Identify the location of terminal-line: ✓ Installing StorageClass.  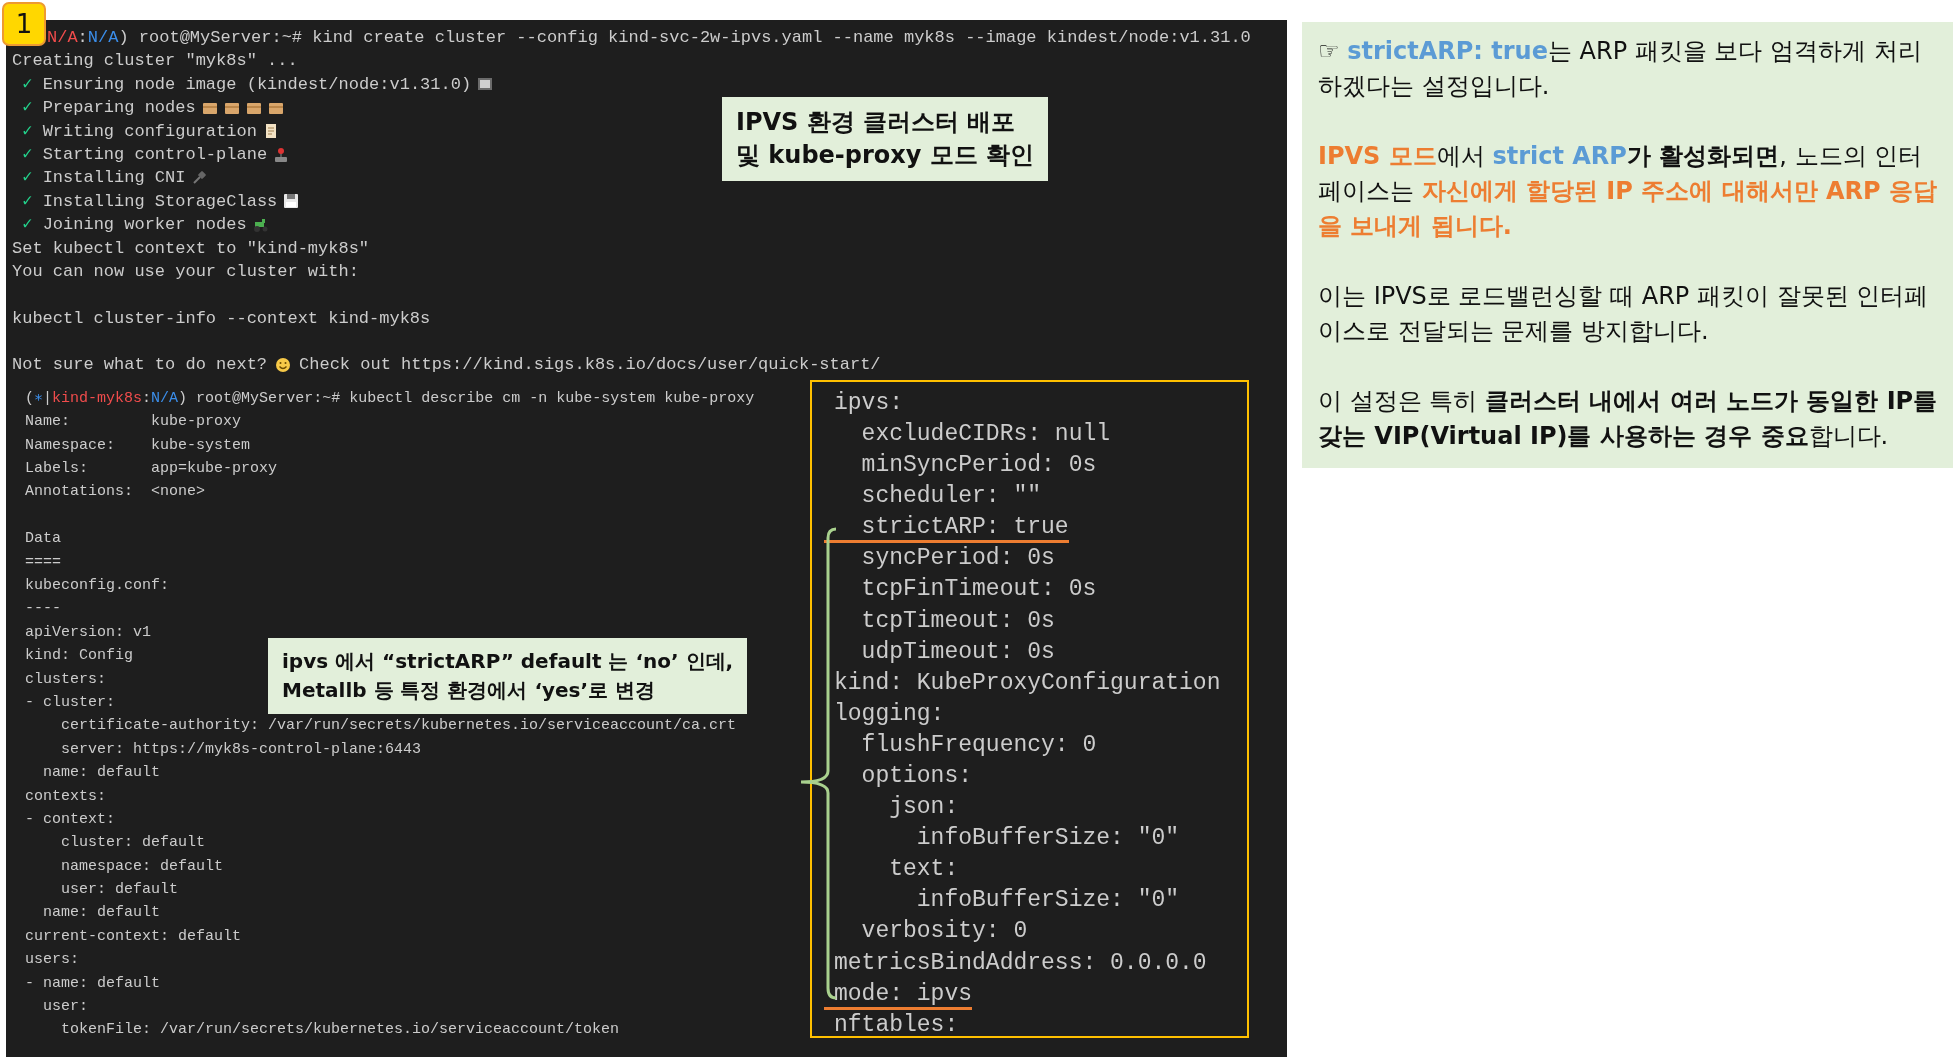
(149, 201).